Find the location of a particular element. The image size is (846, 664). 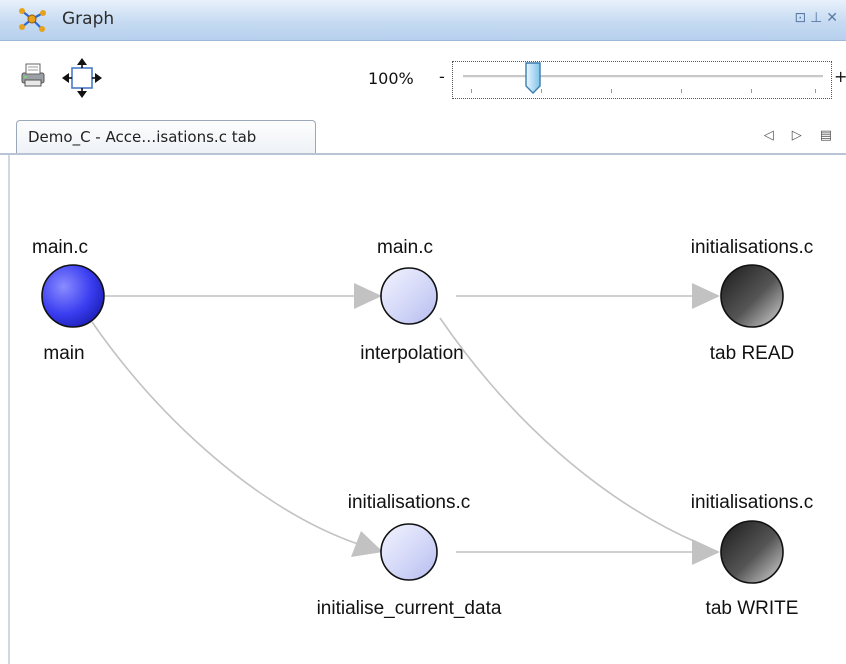

graph-node-main: main.c main is located at coordinates (68, 300).